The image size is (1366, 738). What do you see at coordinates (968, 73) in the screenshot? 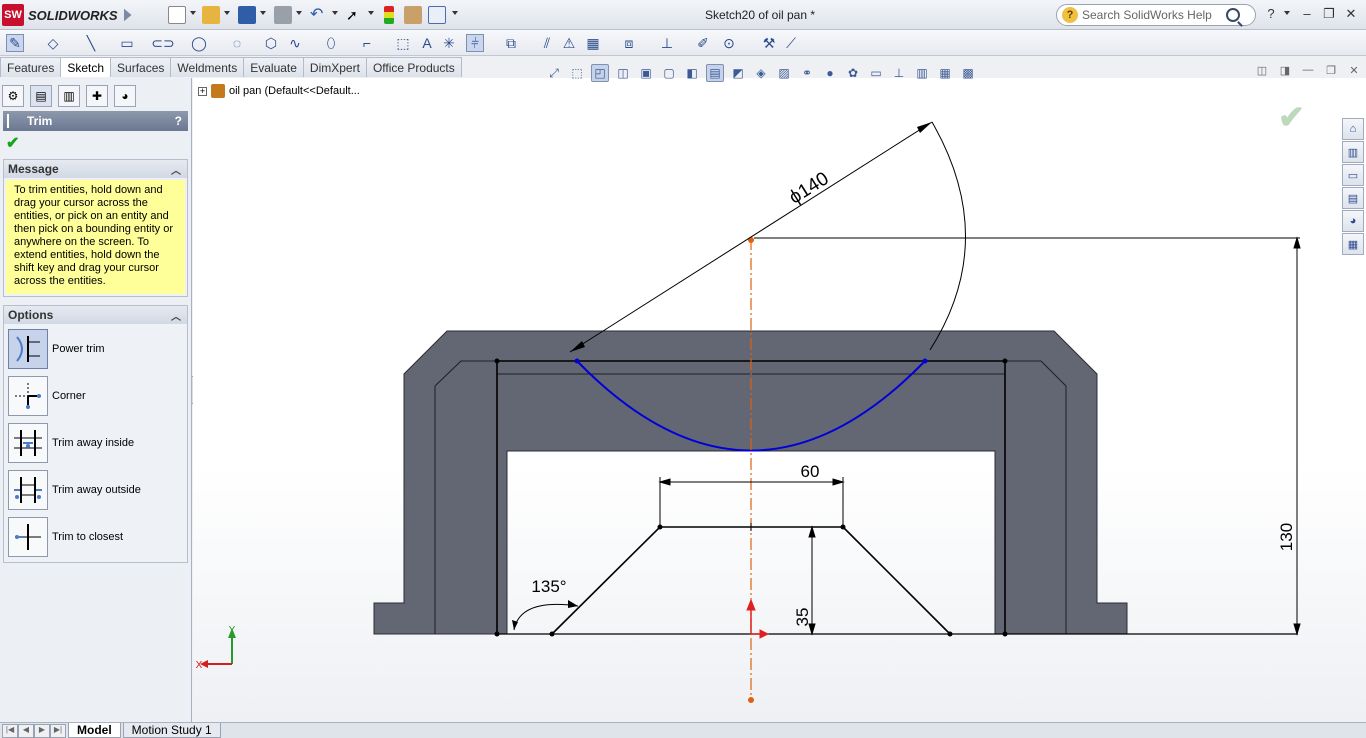
I see `lock-view-icon: ▩` at bounding box center [968, 73].